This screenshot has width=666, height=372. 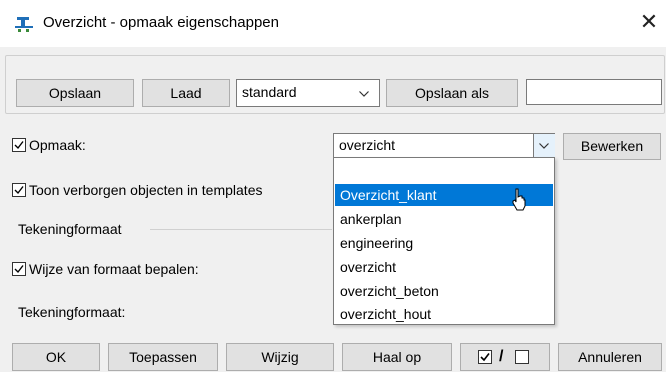 I want to click on preset-select-value: standard, so click(x=269, y=92).